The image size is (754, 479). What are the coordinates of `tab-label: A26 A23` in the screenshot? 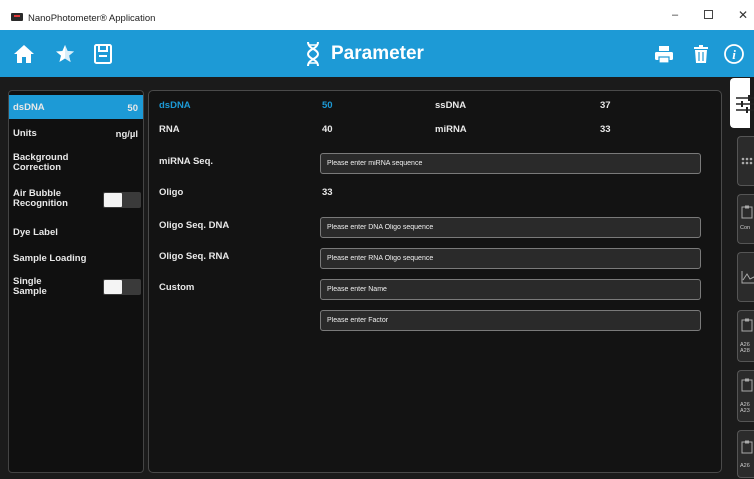 It's located at (745, 408).